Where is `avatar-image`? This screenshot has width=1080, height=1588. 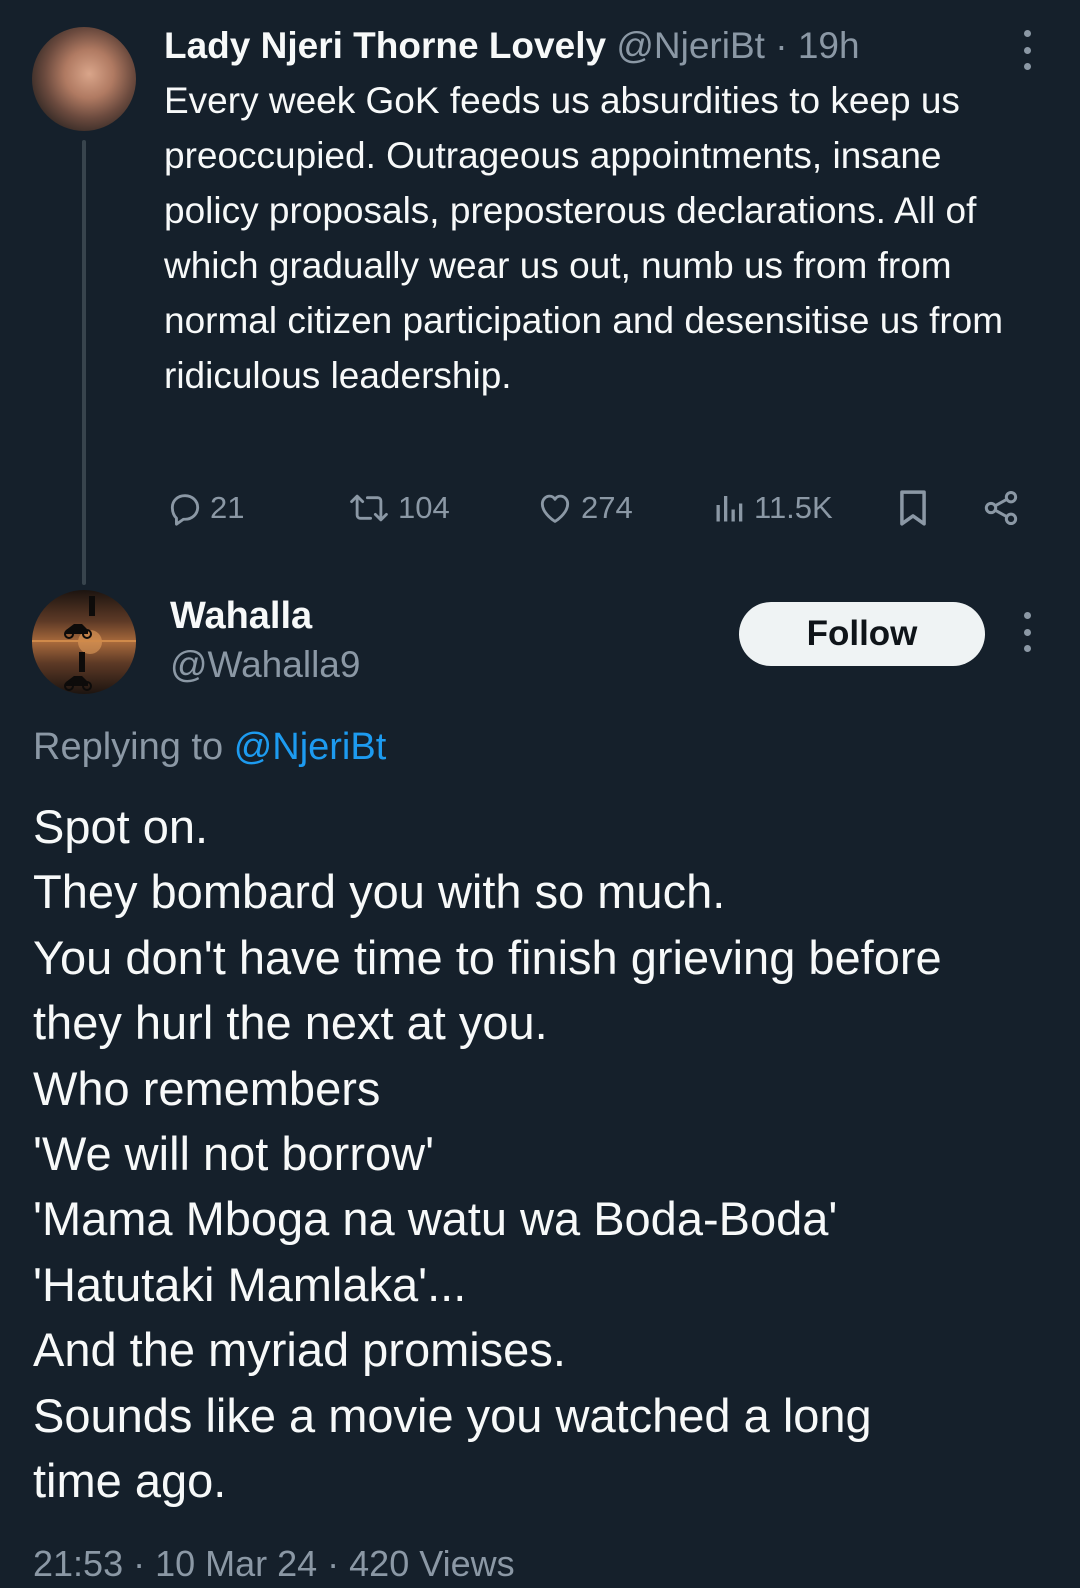
avatar-image is located at coordinates (84, 643).